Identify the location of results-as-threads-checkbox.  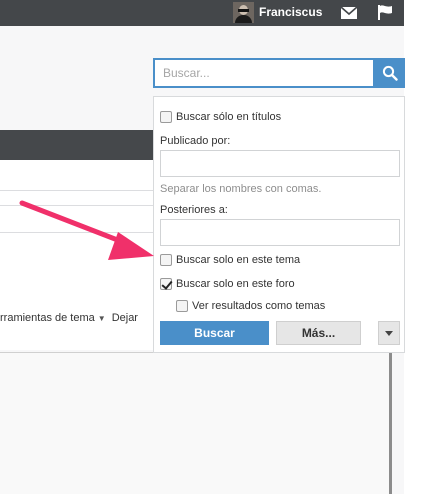
(182, 306).